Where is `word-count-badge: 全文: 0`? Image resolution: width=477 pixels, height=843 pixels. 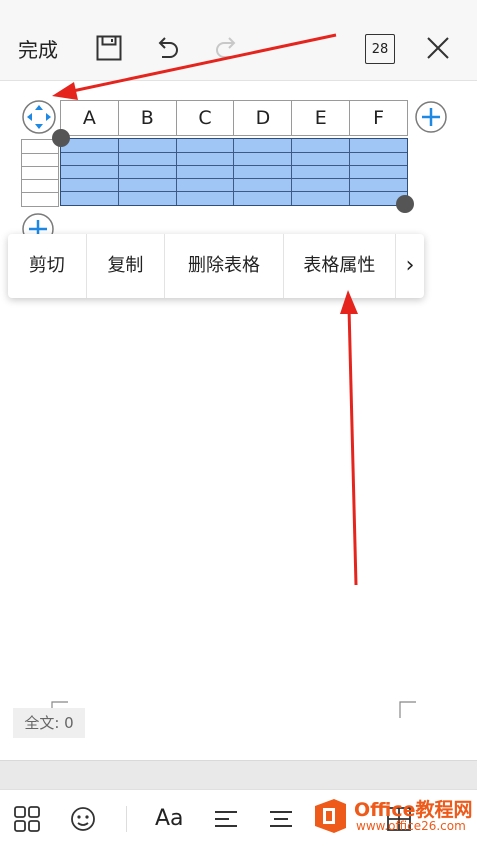 word-count-badge: 全文: 0 is located at coordinates (49, 723).